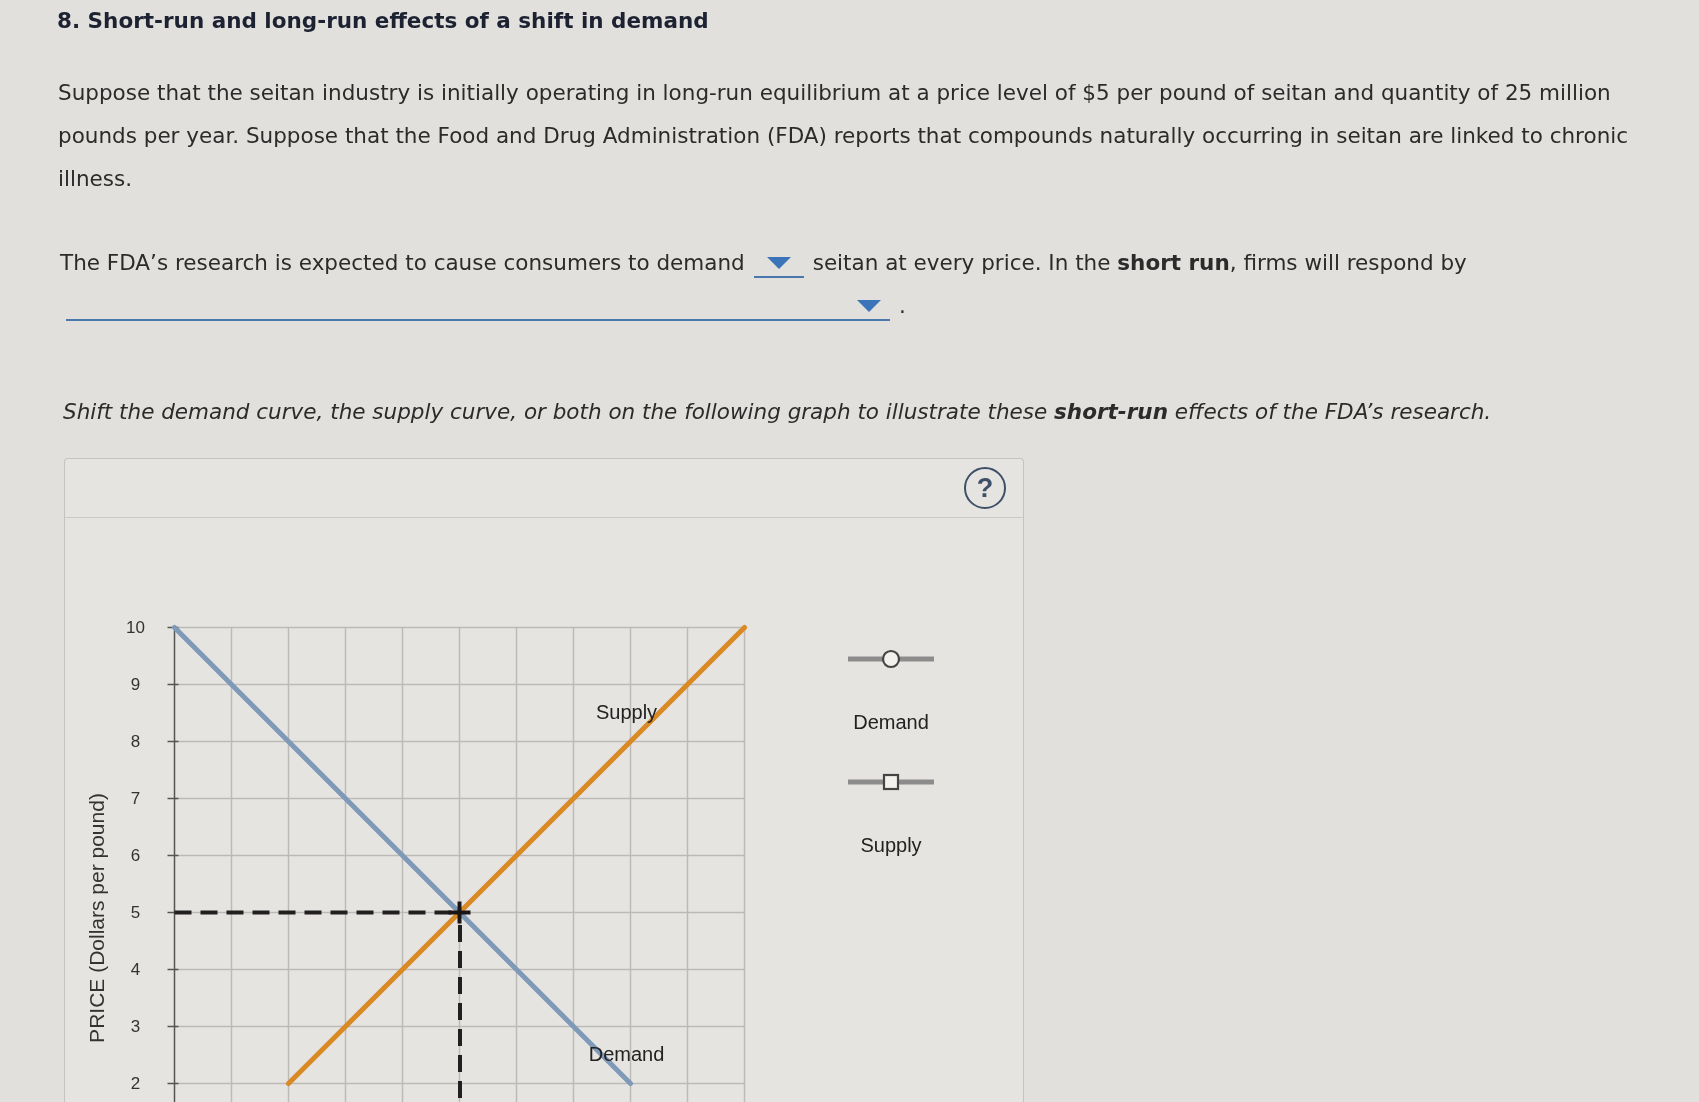  What do you see at coordinates (891, 691) in the screenshot?
I see `curve-tool: Demand` at bounding box center [891, 691].